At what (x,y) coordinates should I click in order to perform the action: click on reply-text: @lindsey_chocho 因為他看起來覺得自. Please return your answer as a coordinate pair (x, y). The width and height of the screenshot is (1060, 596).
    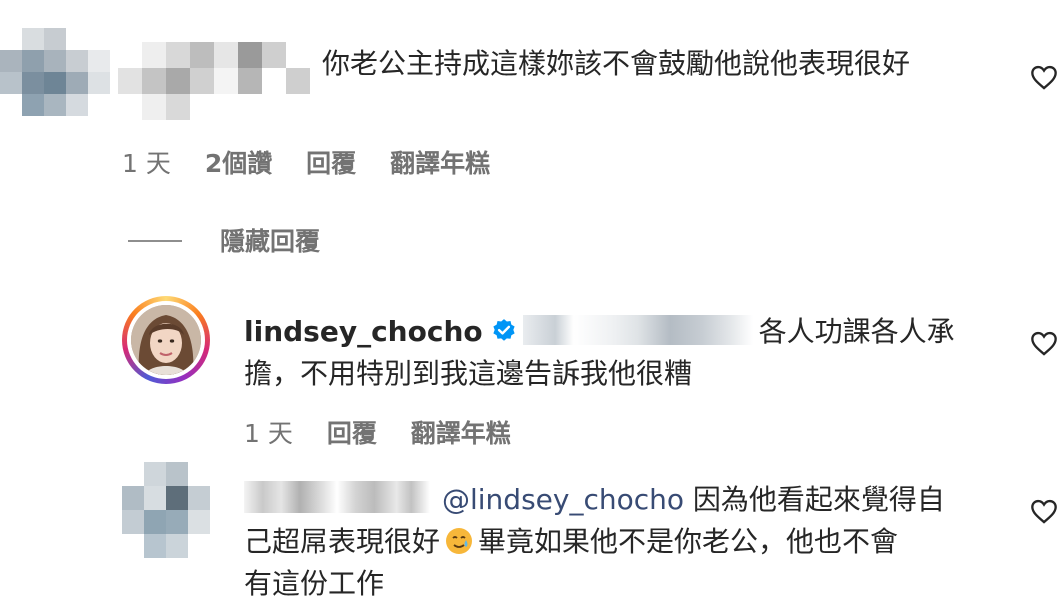
    Looking at the image, I should click on (594, 500).